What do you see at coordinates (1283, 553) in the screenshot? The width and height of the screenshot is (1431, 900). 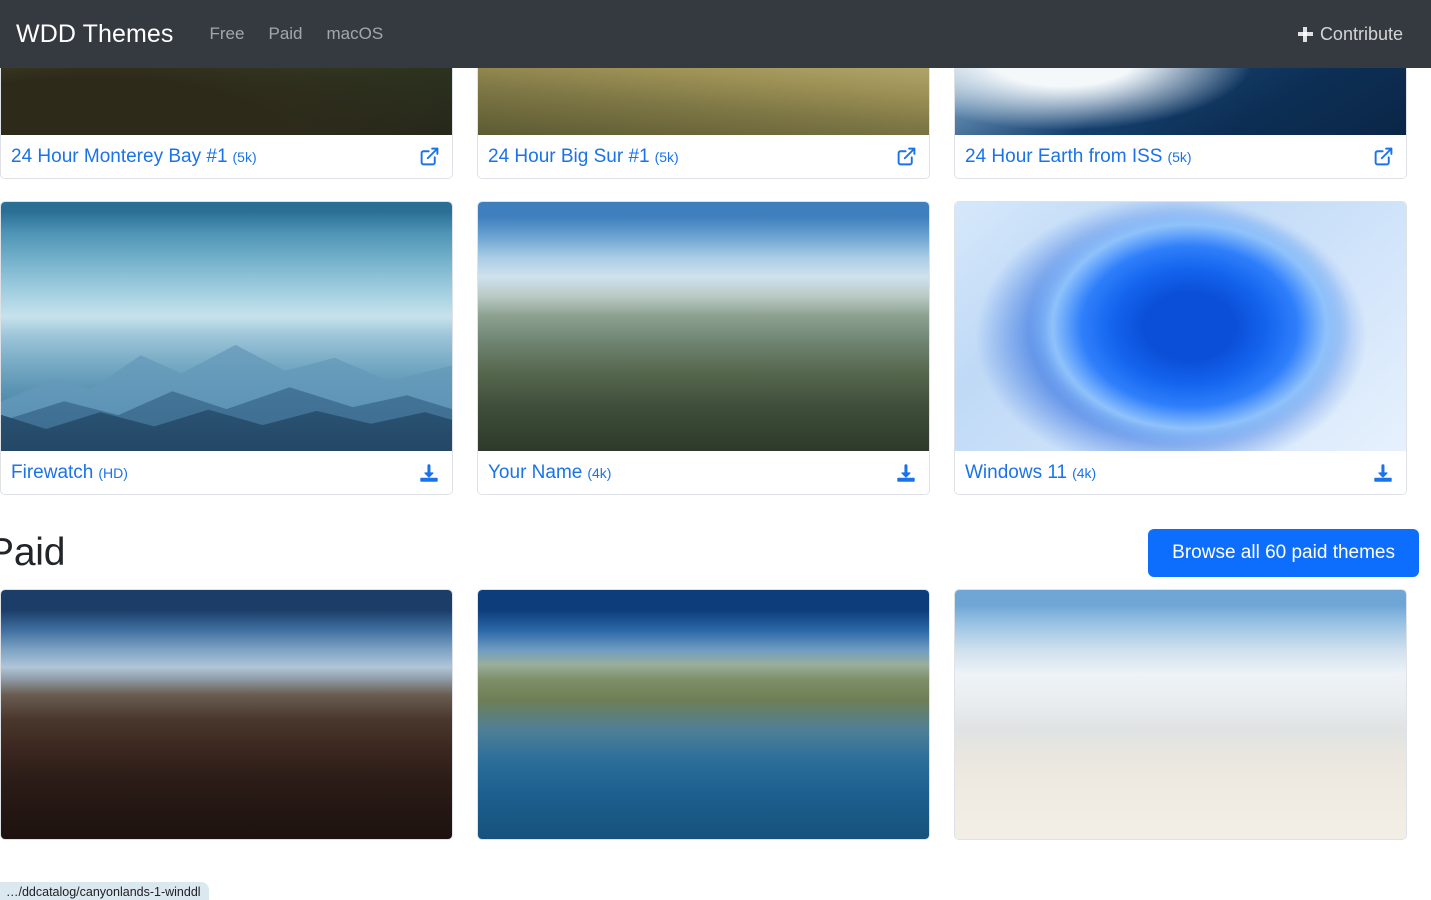 I see `browse-paid-themes-button: Browse all 60 paid themes` at bounding box center [1283, 553].